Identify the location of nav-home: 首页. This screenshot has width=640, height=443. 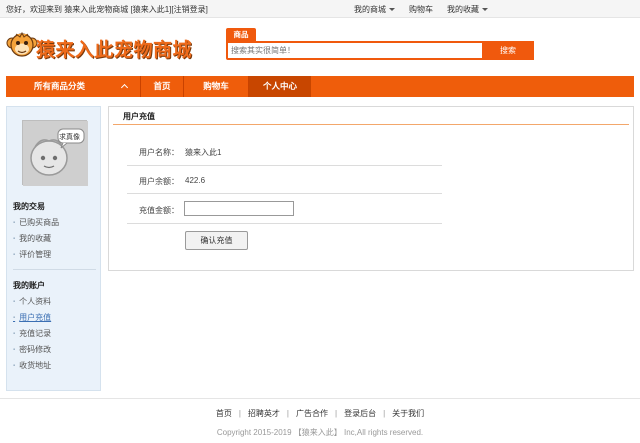
(162, 86).